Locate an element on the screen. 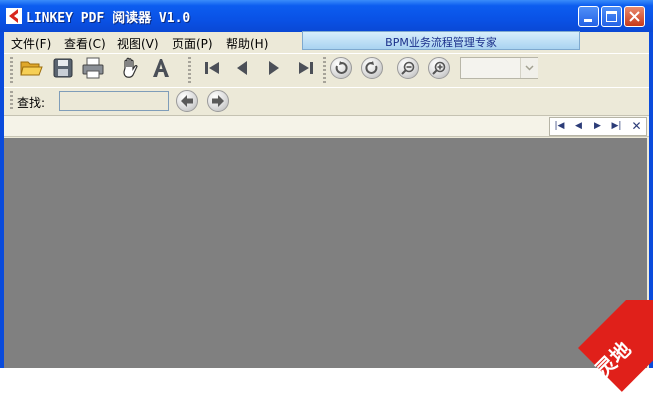  minimize-button is located at coordinates (588, 16).